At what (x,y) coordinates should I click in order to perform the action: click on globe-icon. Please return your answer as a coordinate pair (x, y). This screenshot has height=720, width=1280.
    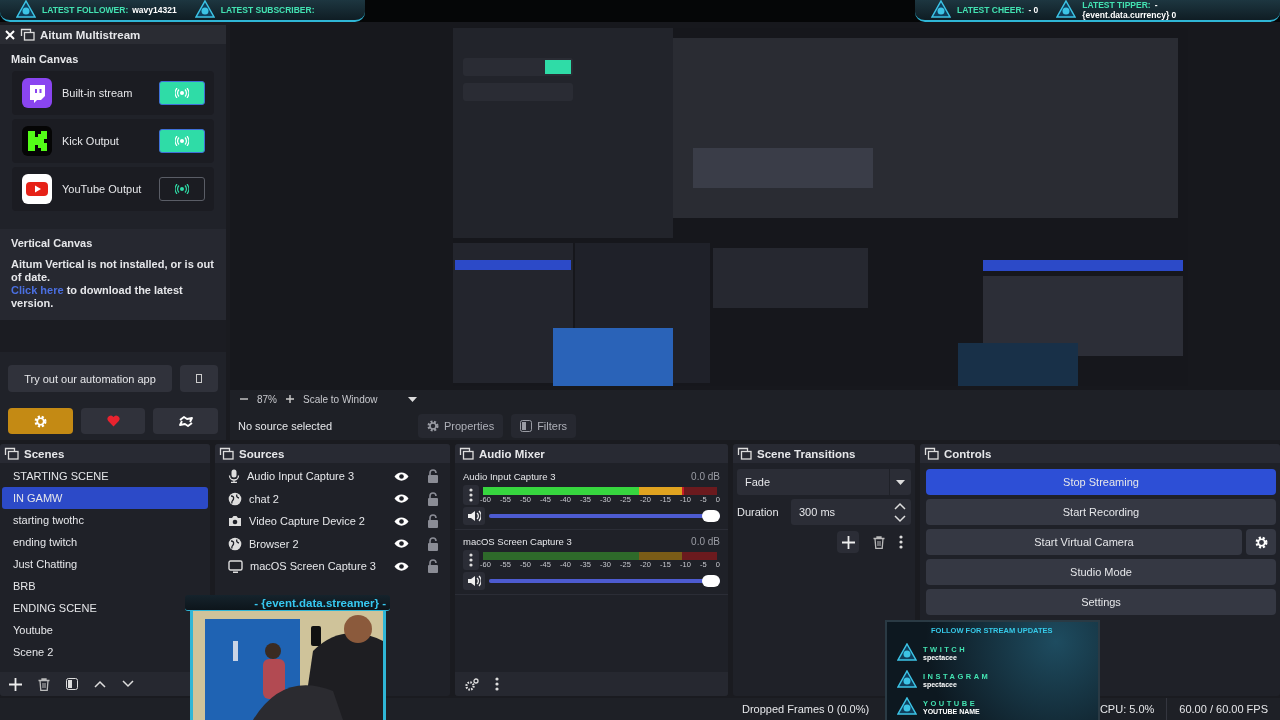
    Looking at the image, I should click on (235, 498).